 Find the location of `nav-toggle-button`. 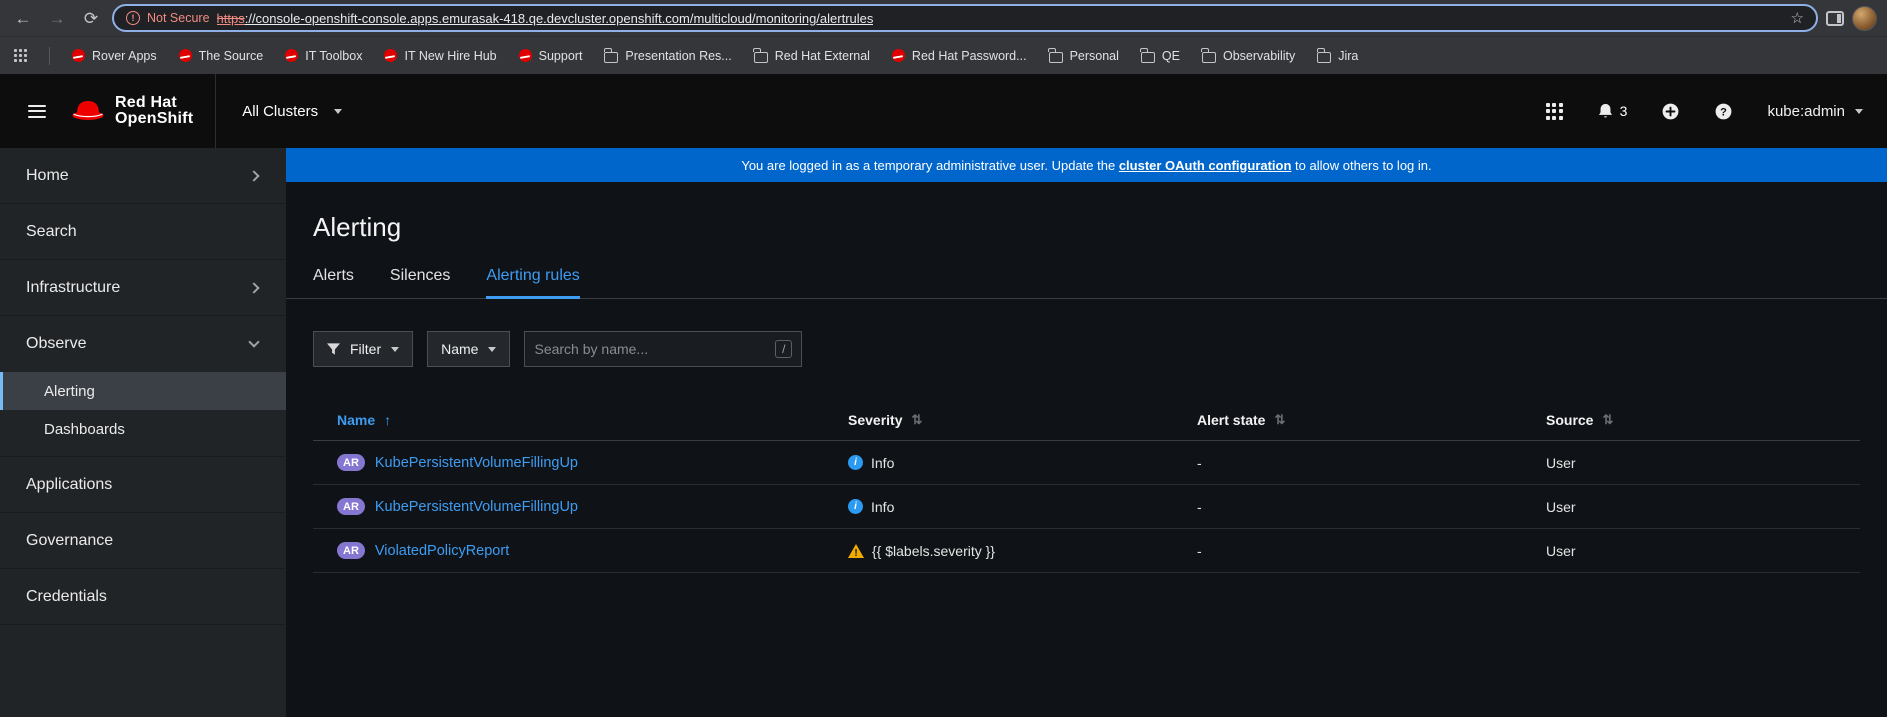

nav-toggle-button is located at coordinates (35, 111).